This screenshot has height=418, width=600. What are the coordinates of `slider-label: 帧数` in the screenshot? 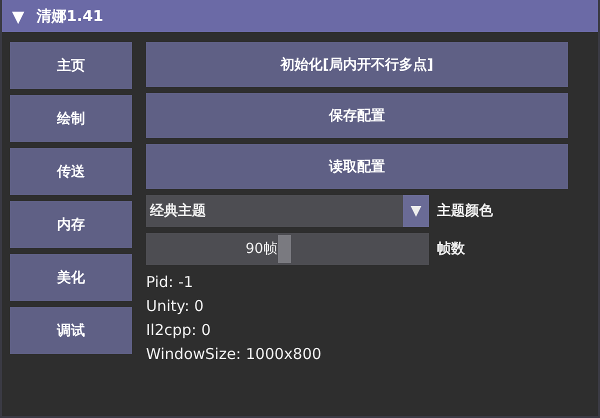 It's located at (451, 249).